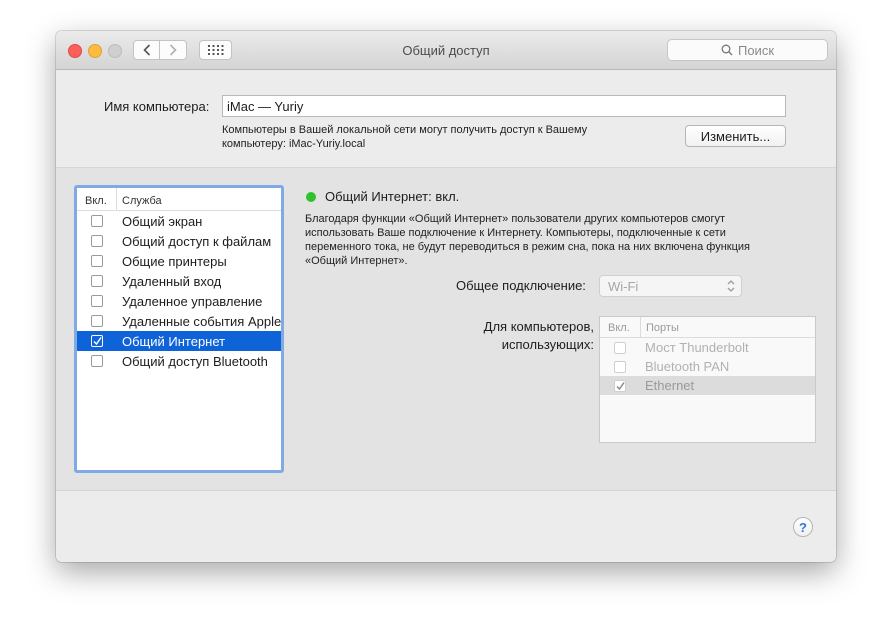  I want to click on help-button: ?, so click(803, 527).